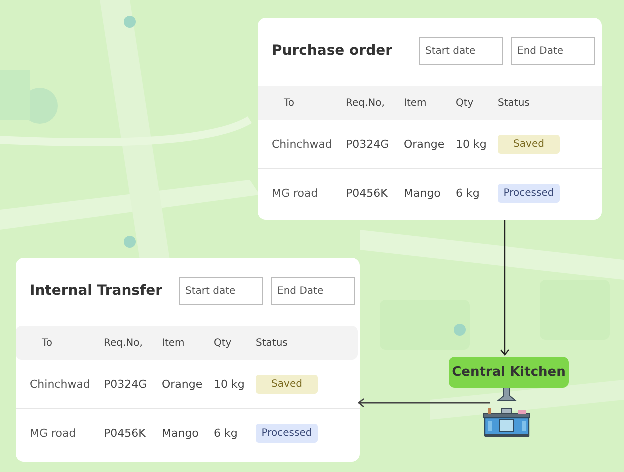 This screenshot has height=472, width=624. What do you see at coordinates (332, 51) in the screenshot?
I see `card-title: Purchase order` at bounding box center [332, 51].